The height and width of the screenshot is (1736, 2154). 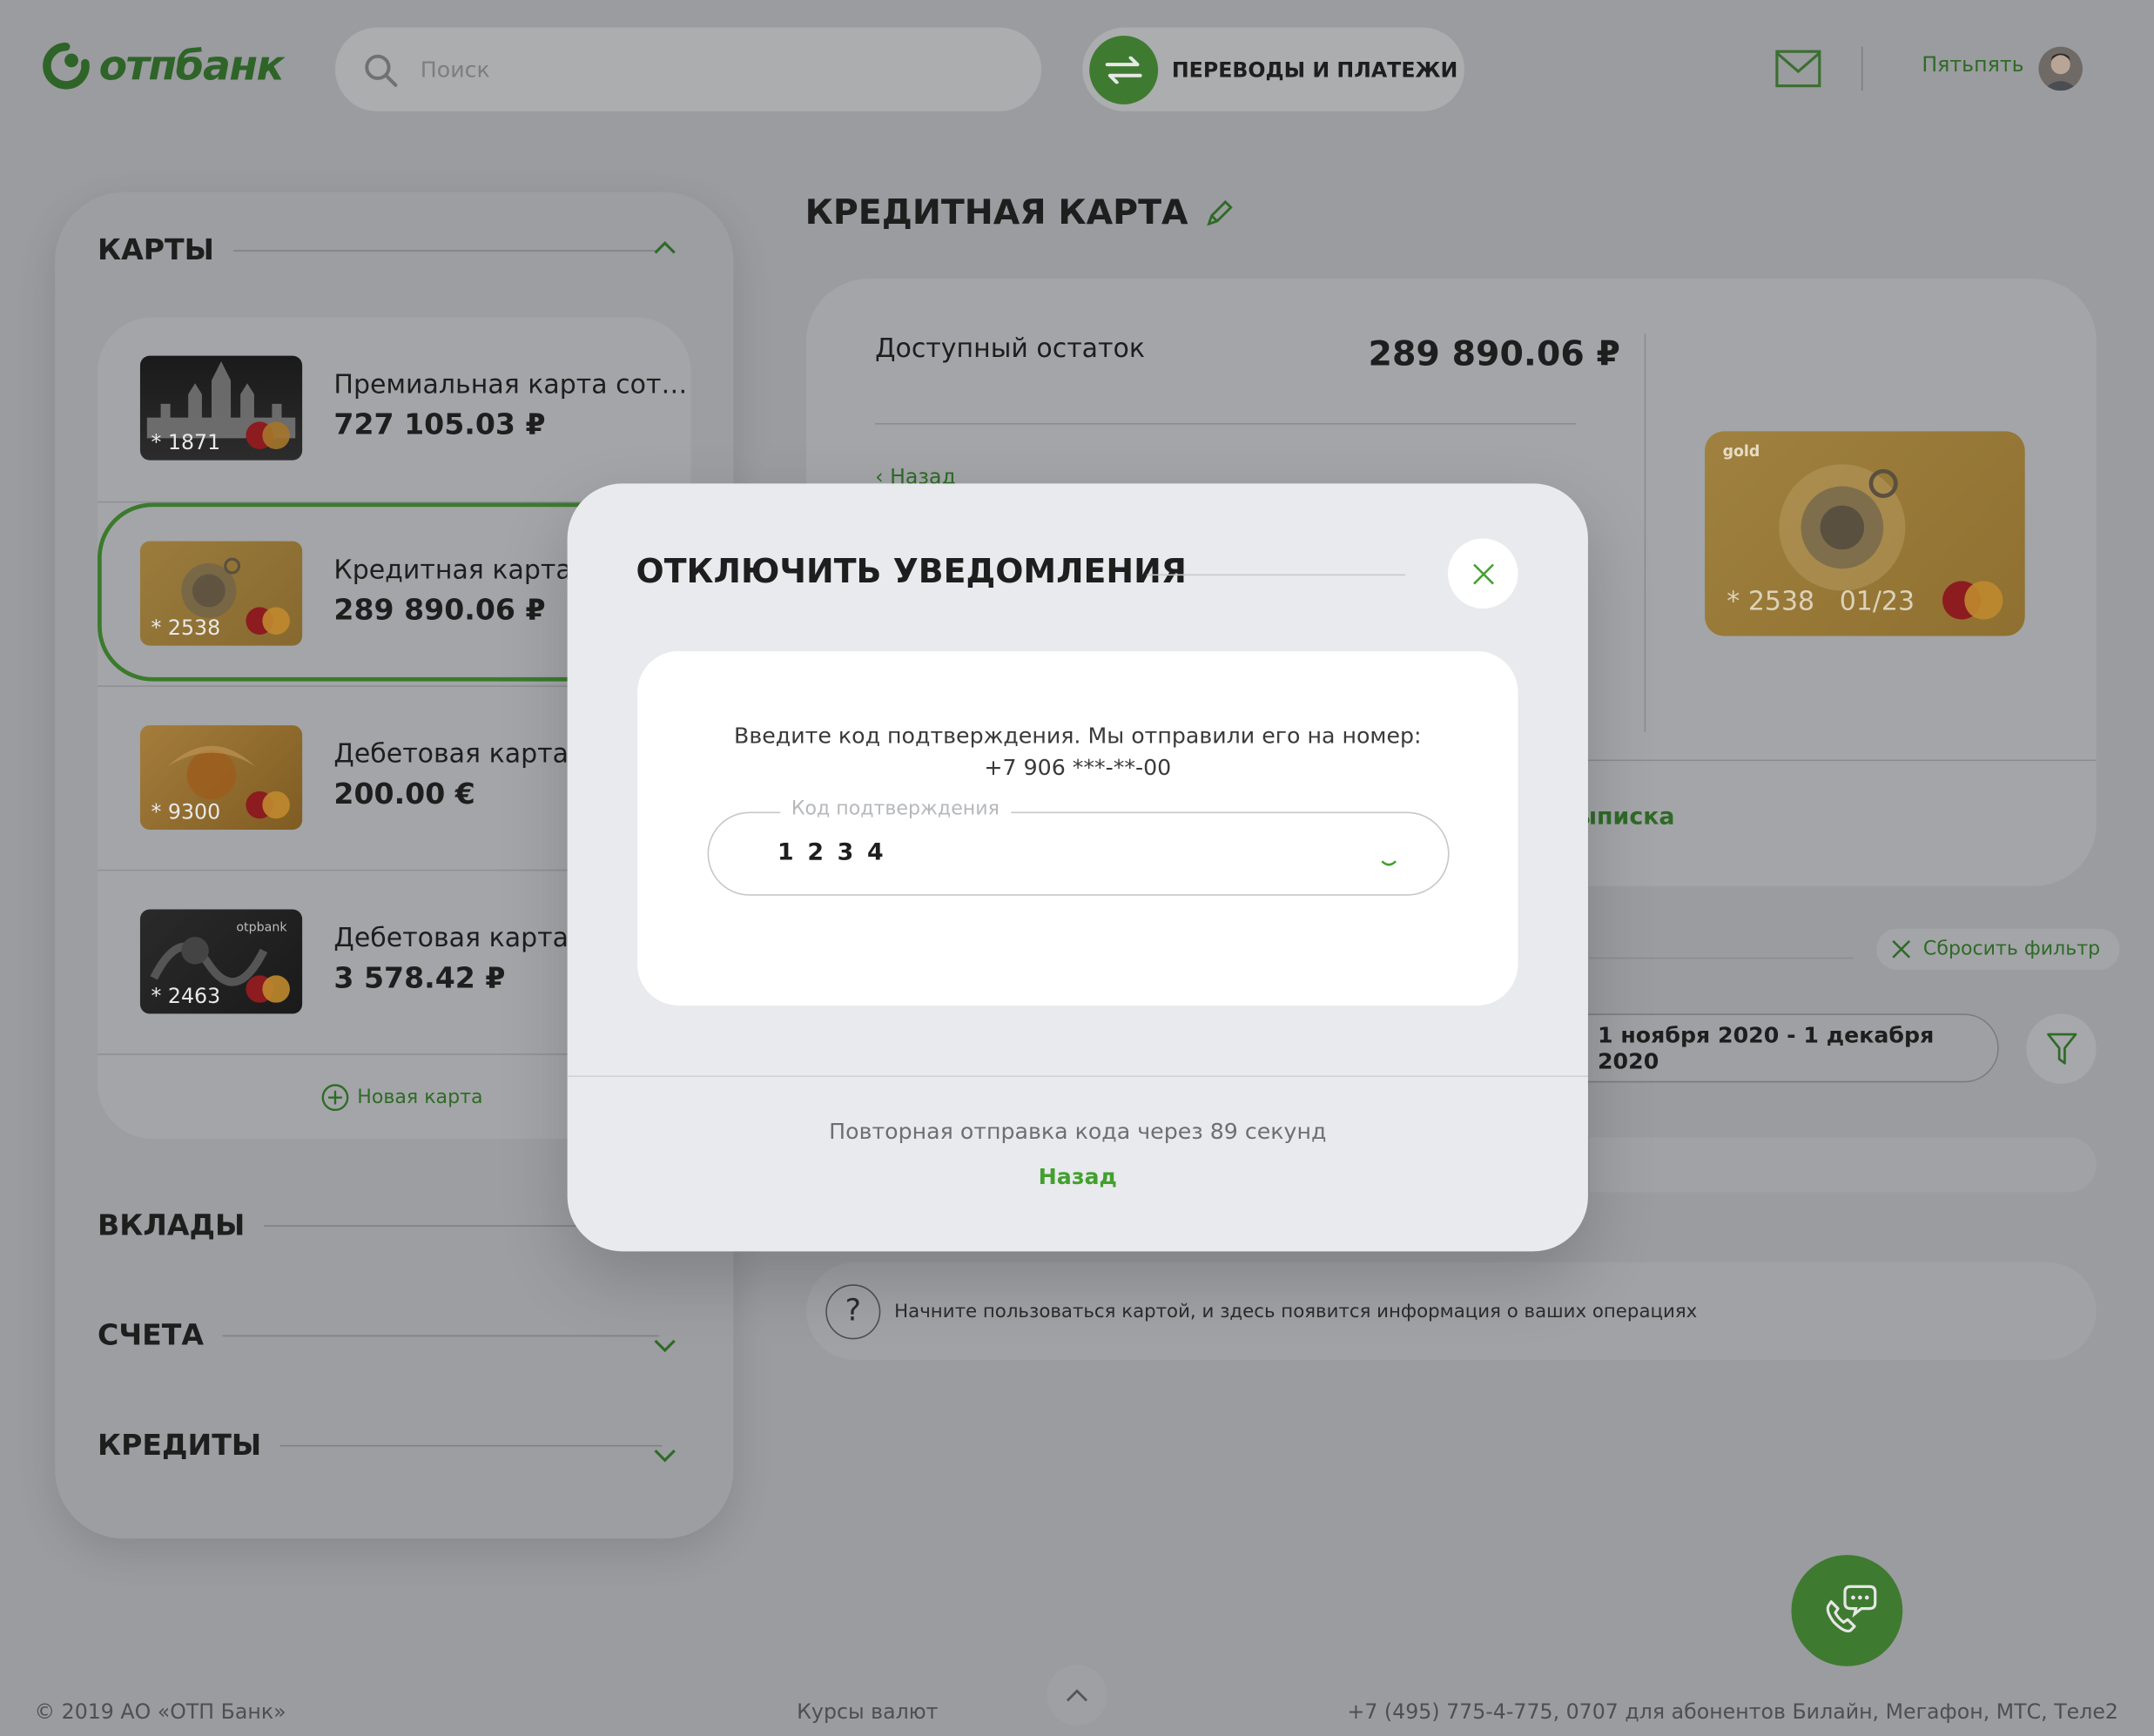 What do you see at coordinates (420, 1098) in the screenshot?
I see `new-card-label: Новая карта` at bounding box center [420, 1098].